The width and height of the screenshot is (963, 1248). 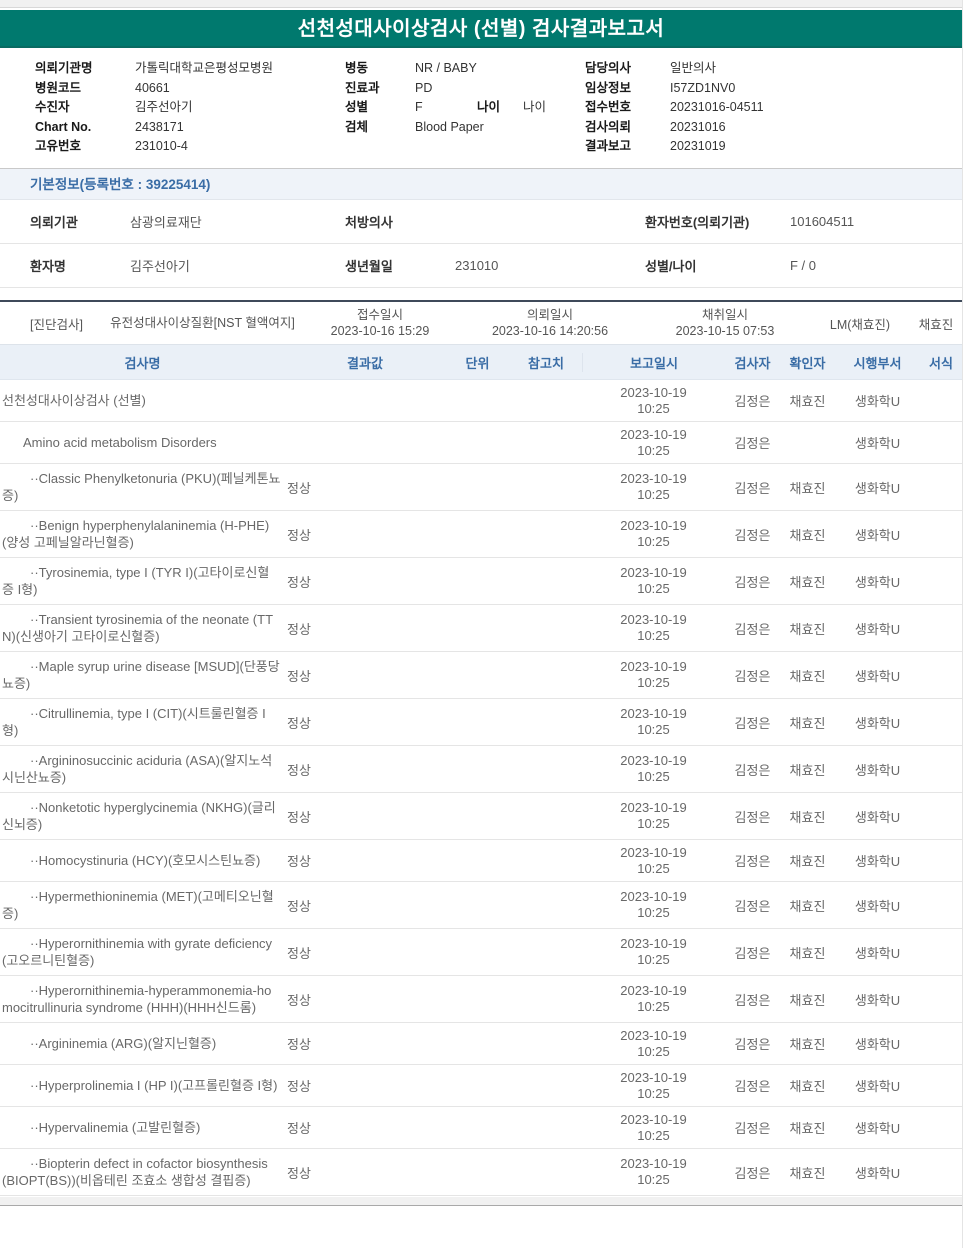 What do you see at coordinates (550, 323) in the screenshot?
I see `requested-datetime: 의뢰일시 2023-10-16 14:20:56` at bounding box center [550, 323].